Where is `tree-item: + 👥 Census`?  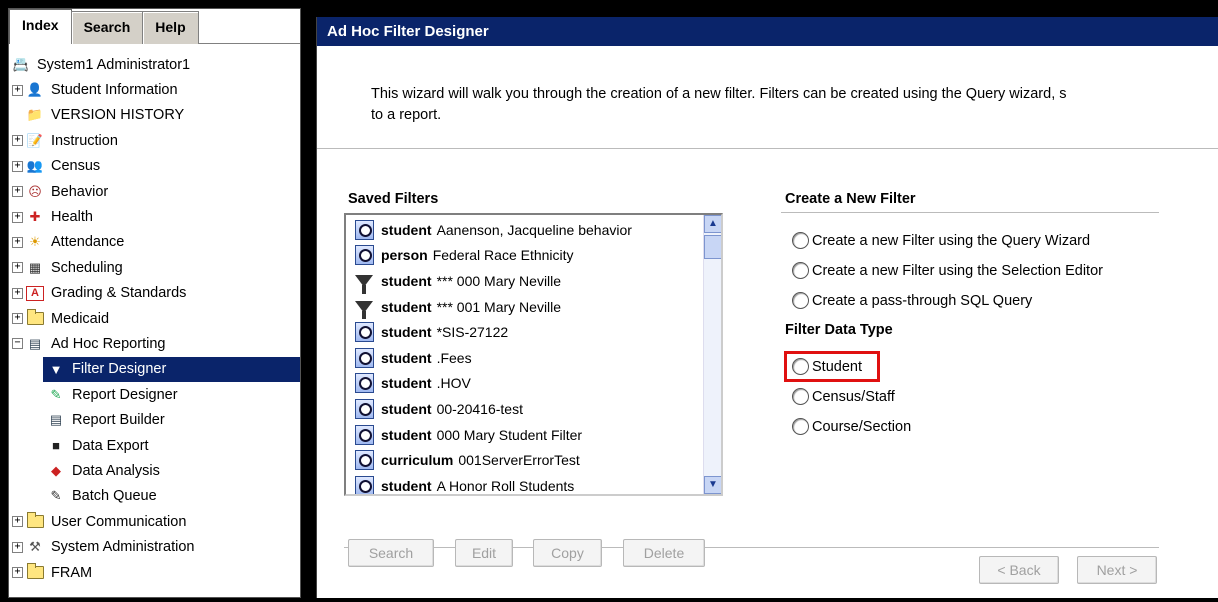 tree-item: + 👥 Census is located at coordinates (154, 166).